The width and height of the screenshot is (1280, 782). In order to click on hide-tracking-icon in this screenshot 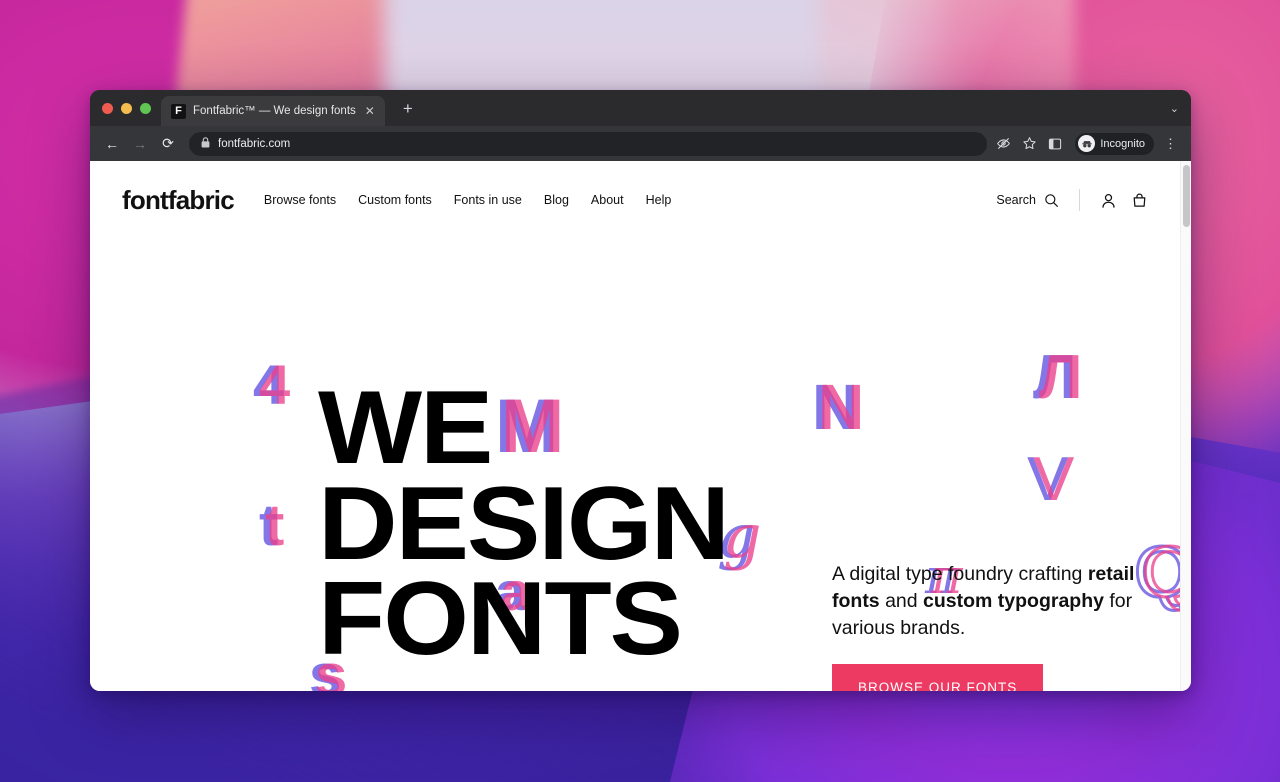, I will do `click(1003, 144)`.